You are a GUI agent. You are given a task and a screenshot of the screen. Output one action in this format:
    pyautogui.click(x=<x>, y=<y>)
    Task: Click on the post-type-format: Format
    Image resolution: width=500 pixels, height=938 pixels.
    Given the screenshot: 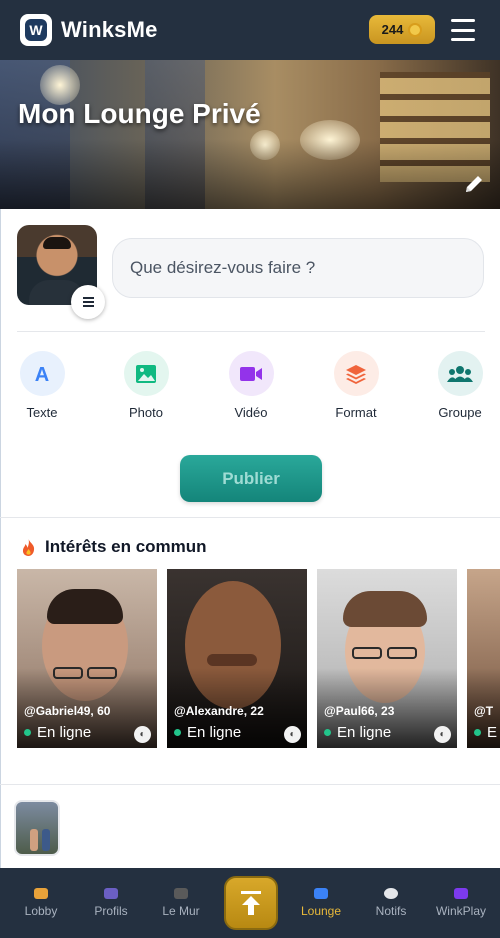 What is the action you would take?
    pyautogui.click(x=356, y=385)
    